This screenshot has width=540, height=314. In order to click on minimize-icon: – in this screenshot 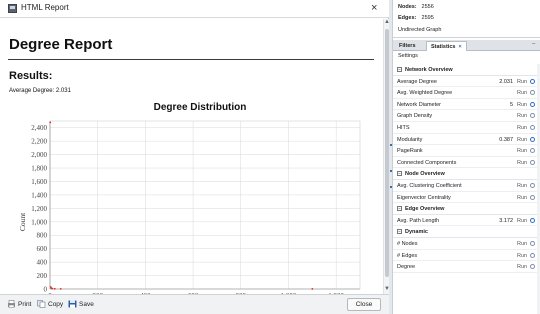, I will do `click(533, 44)`.